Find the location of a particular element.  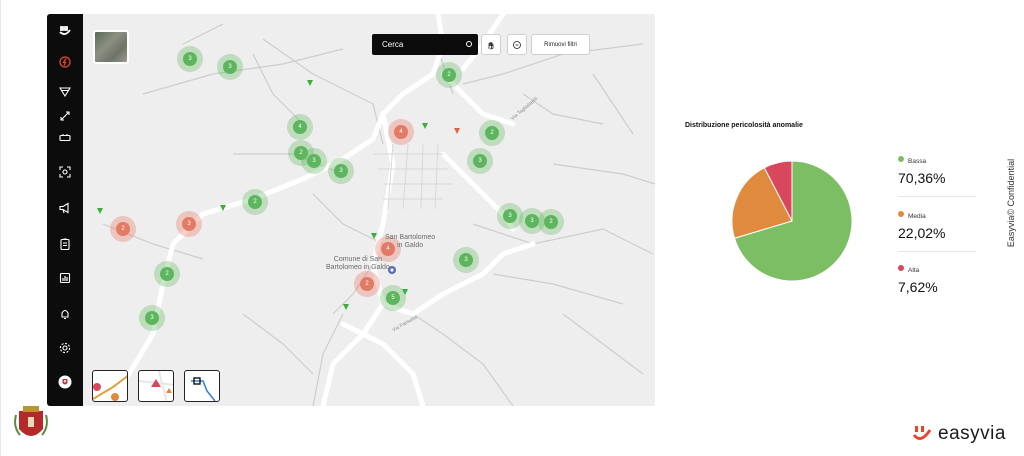

cluster-layer-thumbnail is located at coordinates (110, 386).